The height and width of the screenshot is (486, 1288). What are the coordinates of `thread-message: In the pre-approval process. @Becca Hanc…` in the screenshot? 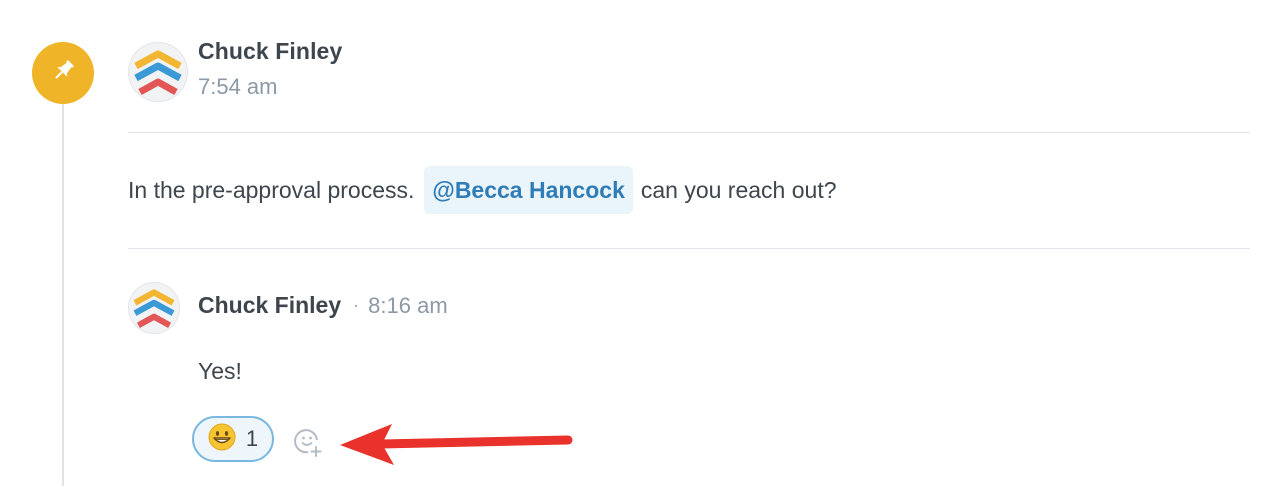 It's located at (482, 190).